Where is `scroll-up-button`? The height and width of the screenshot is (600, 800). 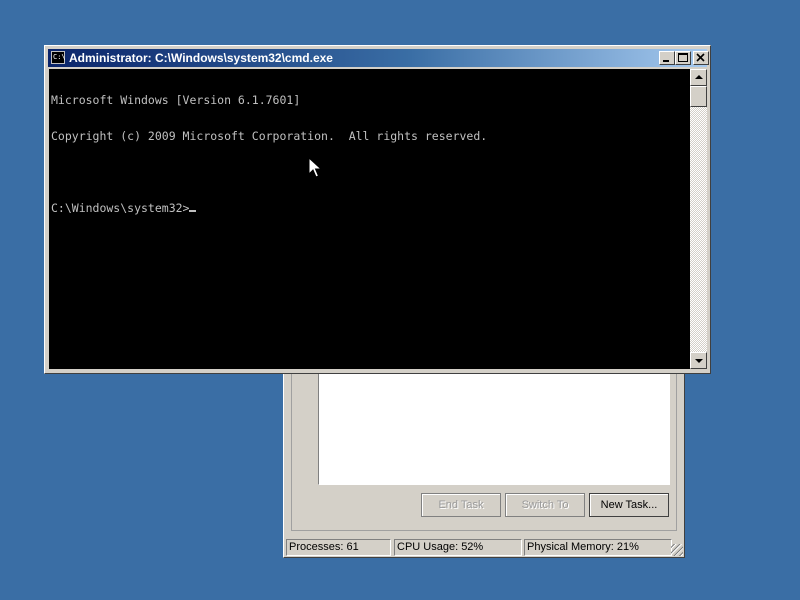 scroll-up-button is located at coordinates (698, 77).